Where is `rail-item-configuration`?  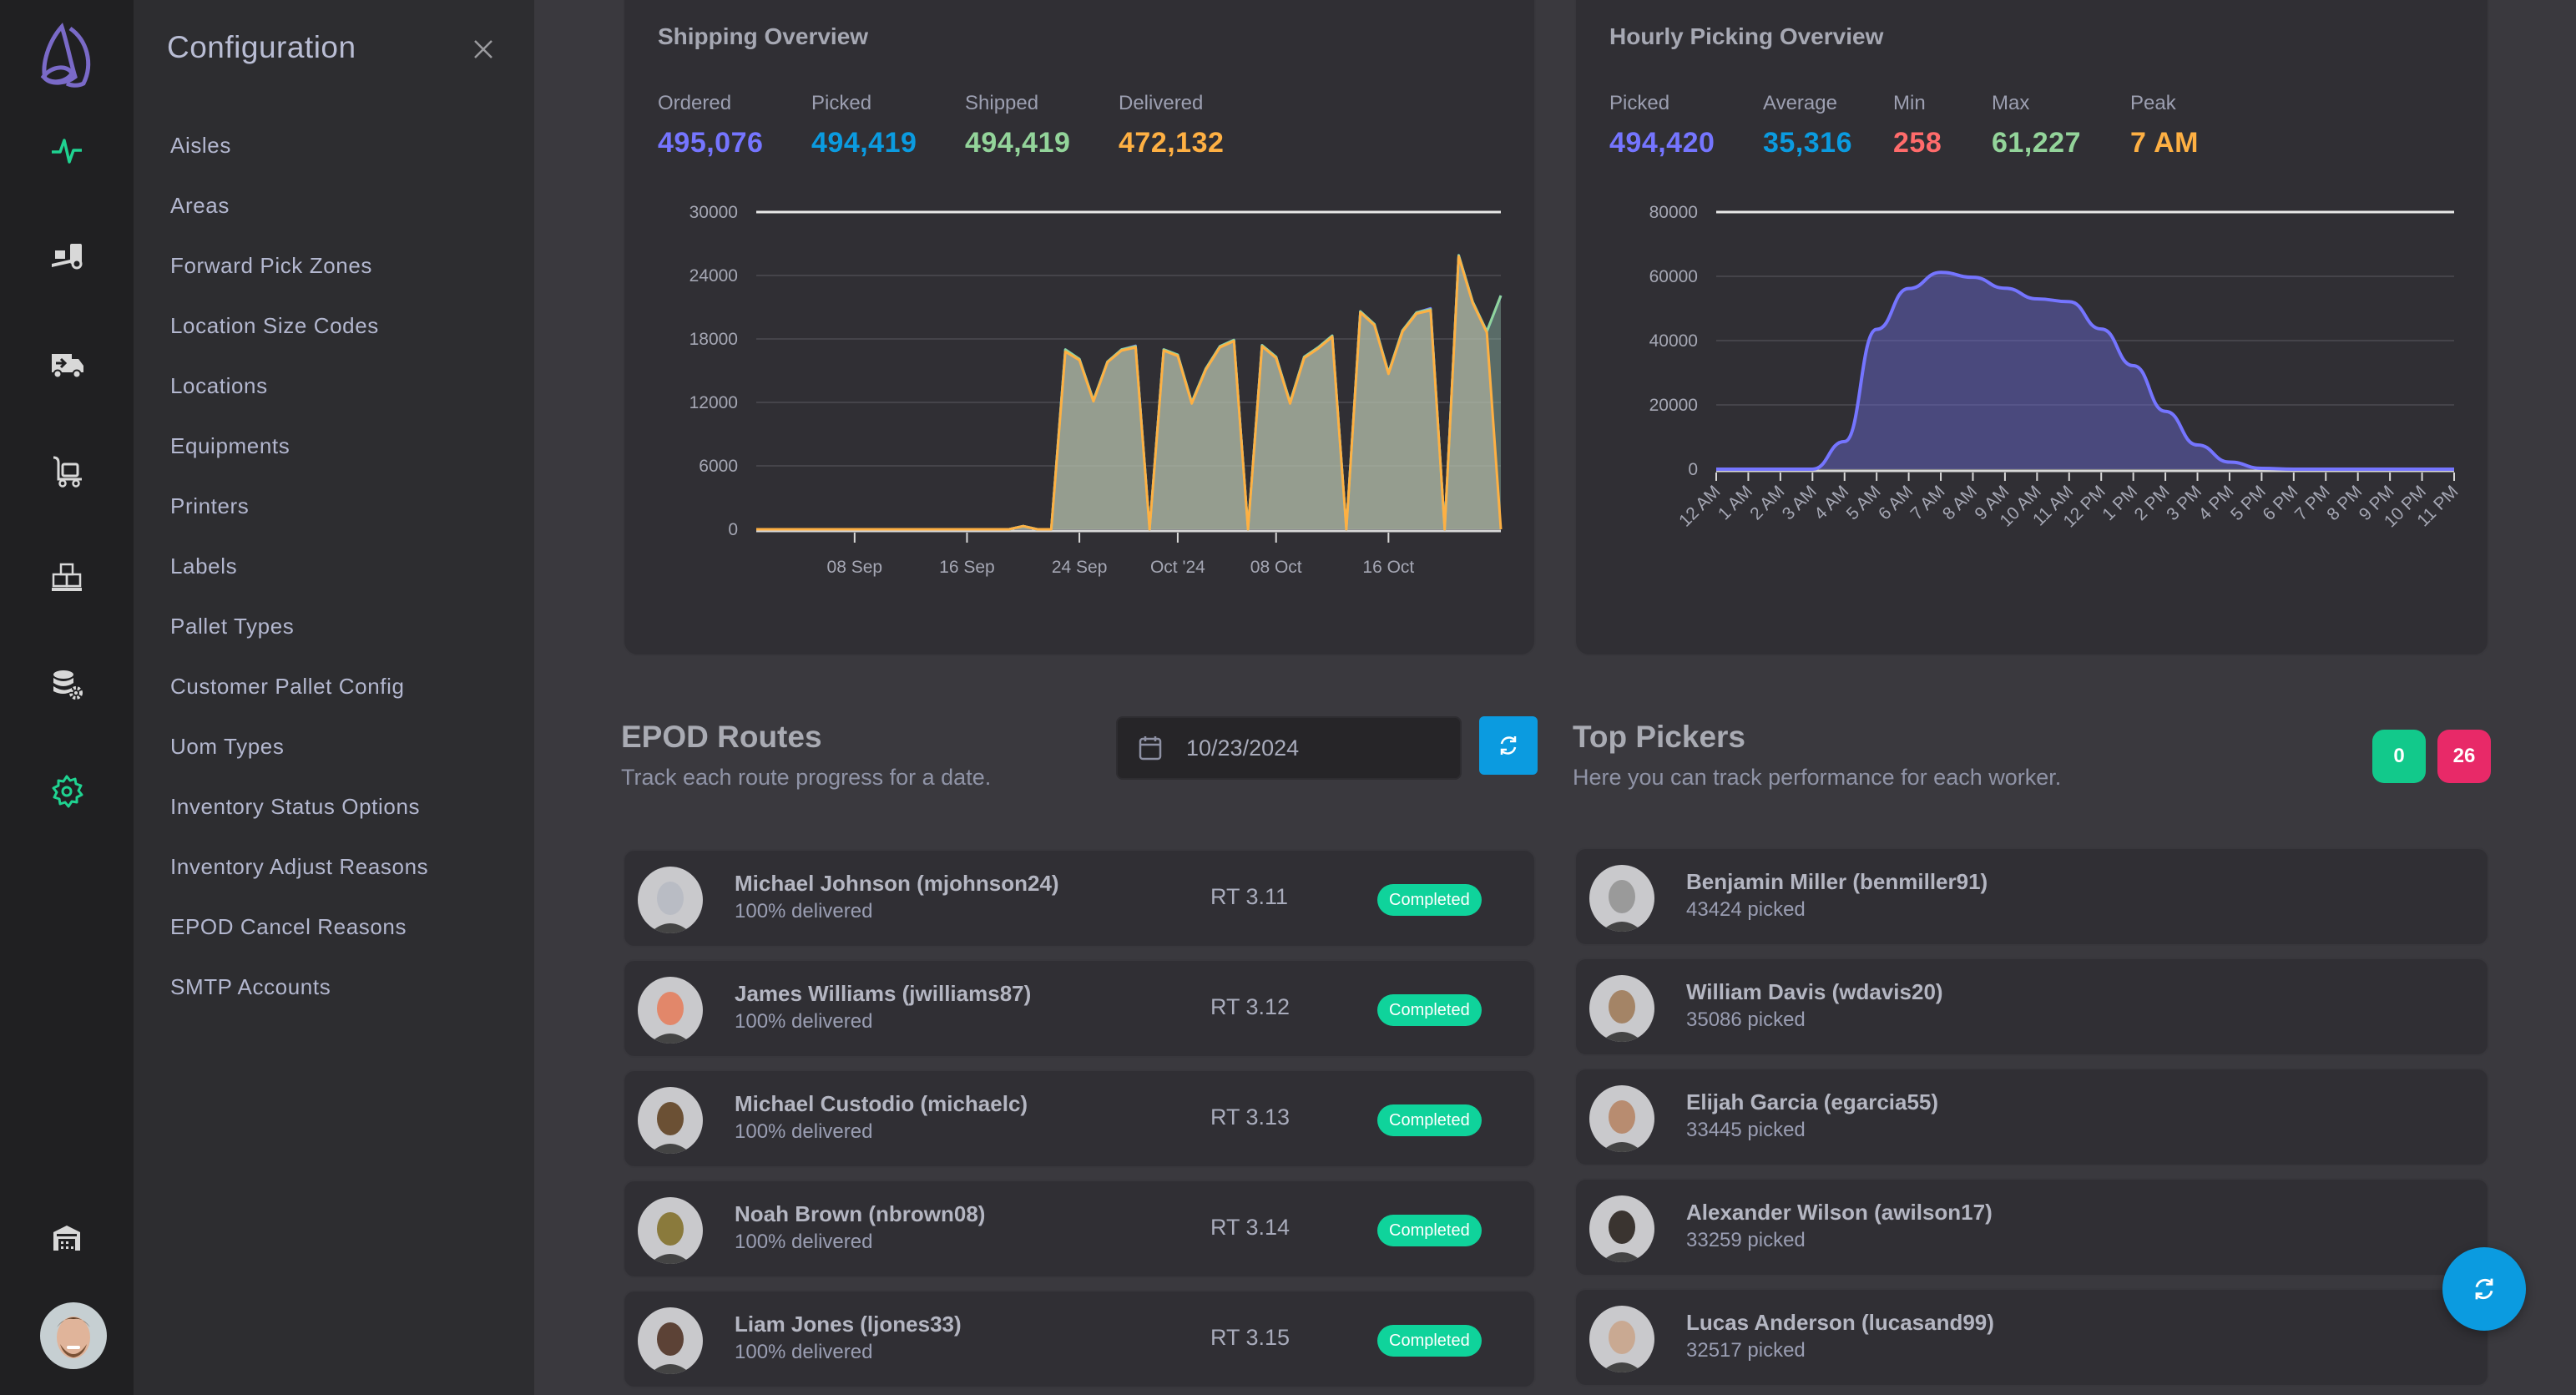 rail-item-configuration is located at coordinates (67, 791).